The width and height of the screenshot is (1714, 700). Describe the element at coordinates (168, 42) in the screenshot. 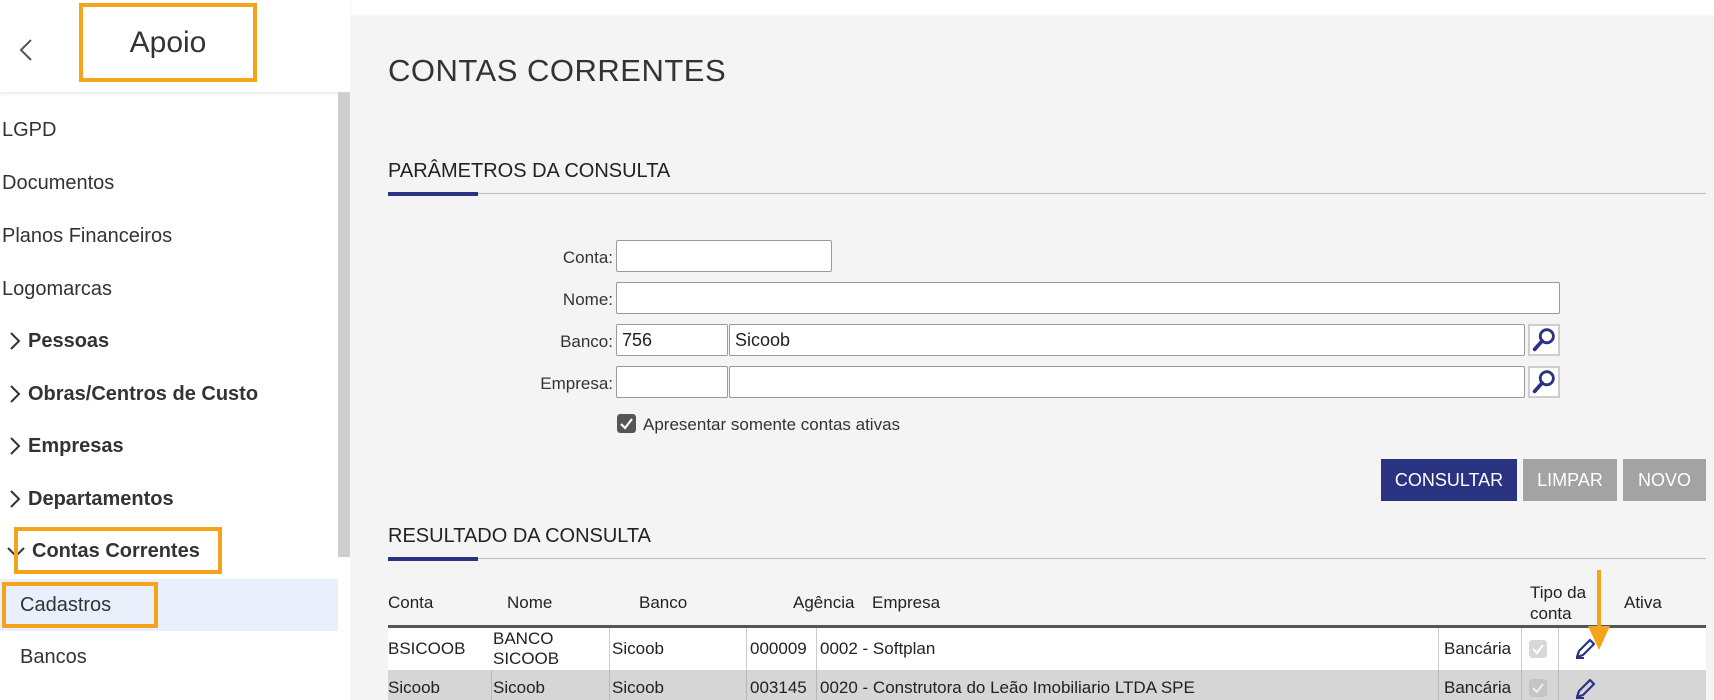

I see `app-title: Apoio` at that location.